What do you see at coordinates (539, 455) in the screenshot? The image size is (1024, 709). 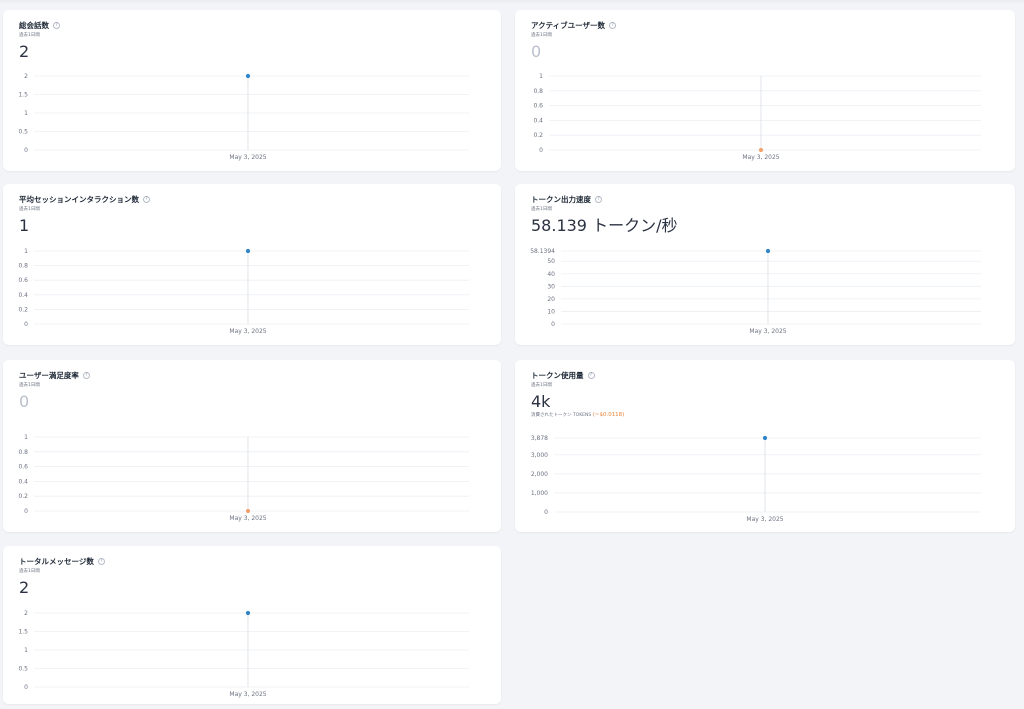 I see `y-tick-label: 3,000` at bounding box center [539, 455].